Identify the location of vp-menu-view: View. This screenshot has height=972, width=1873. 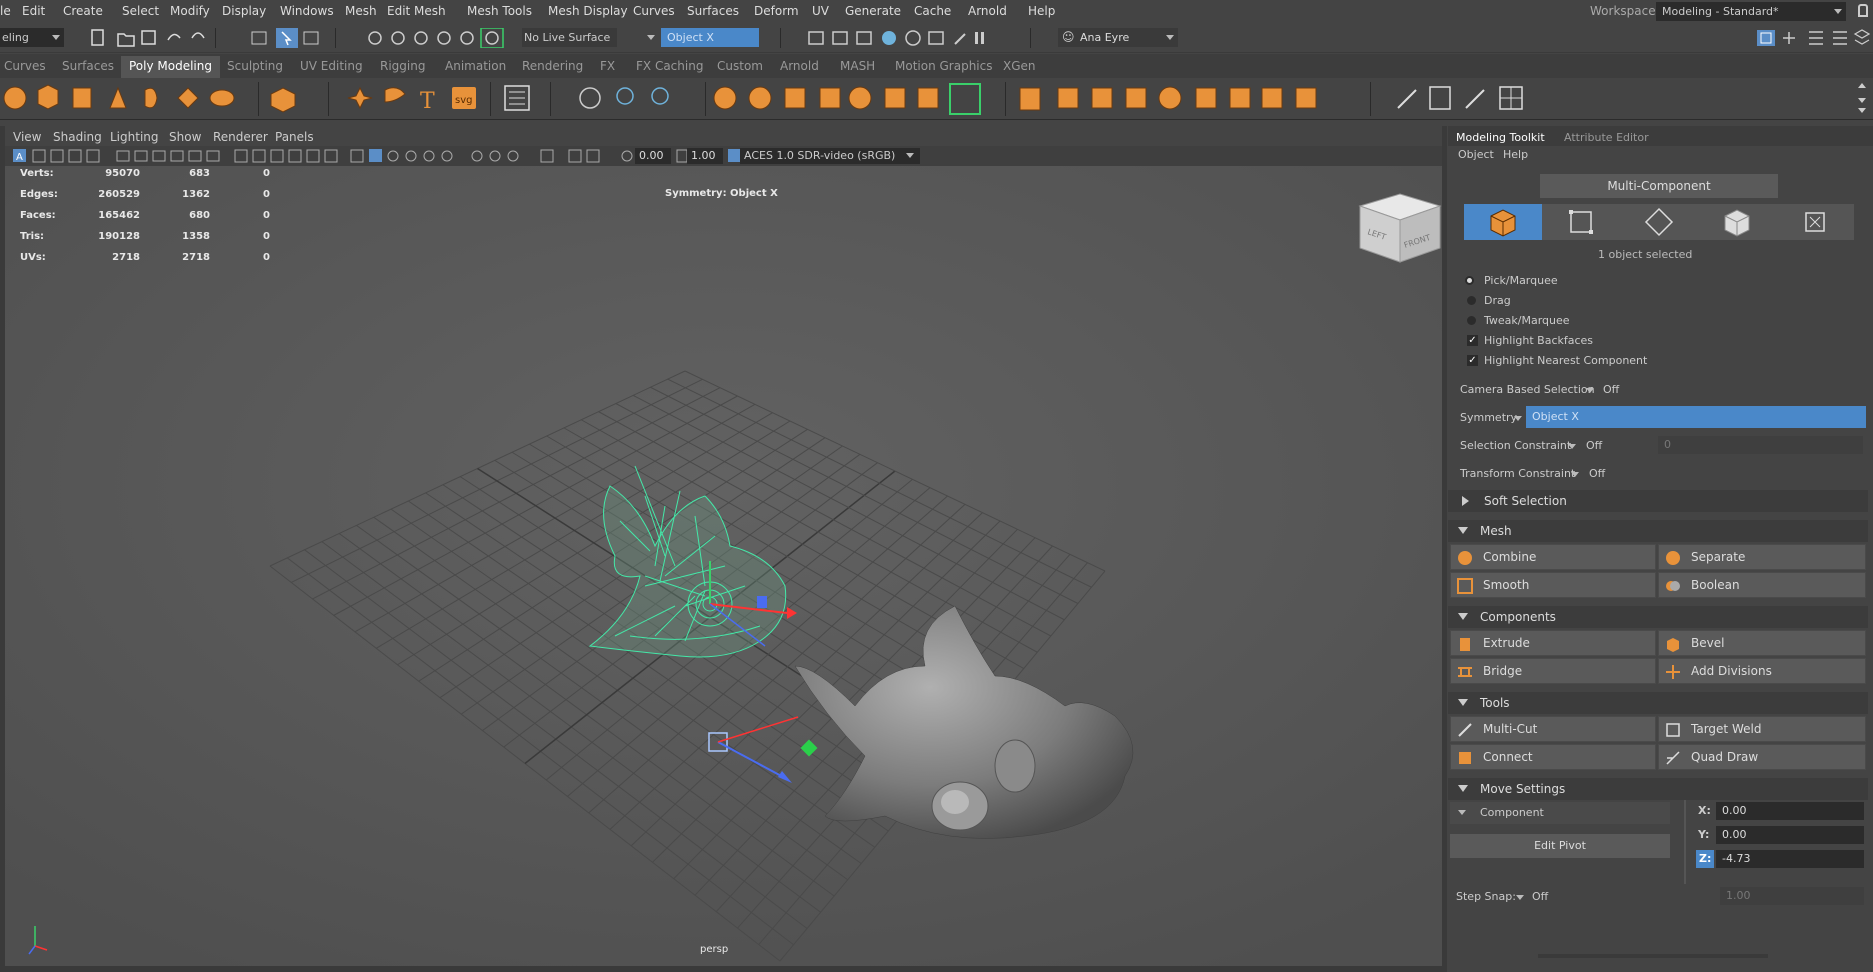
(27, 137).